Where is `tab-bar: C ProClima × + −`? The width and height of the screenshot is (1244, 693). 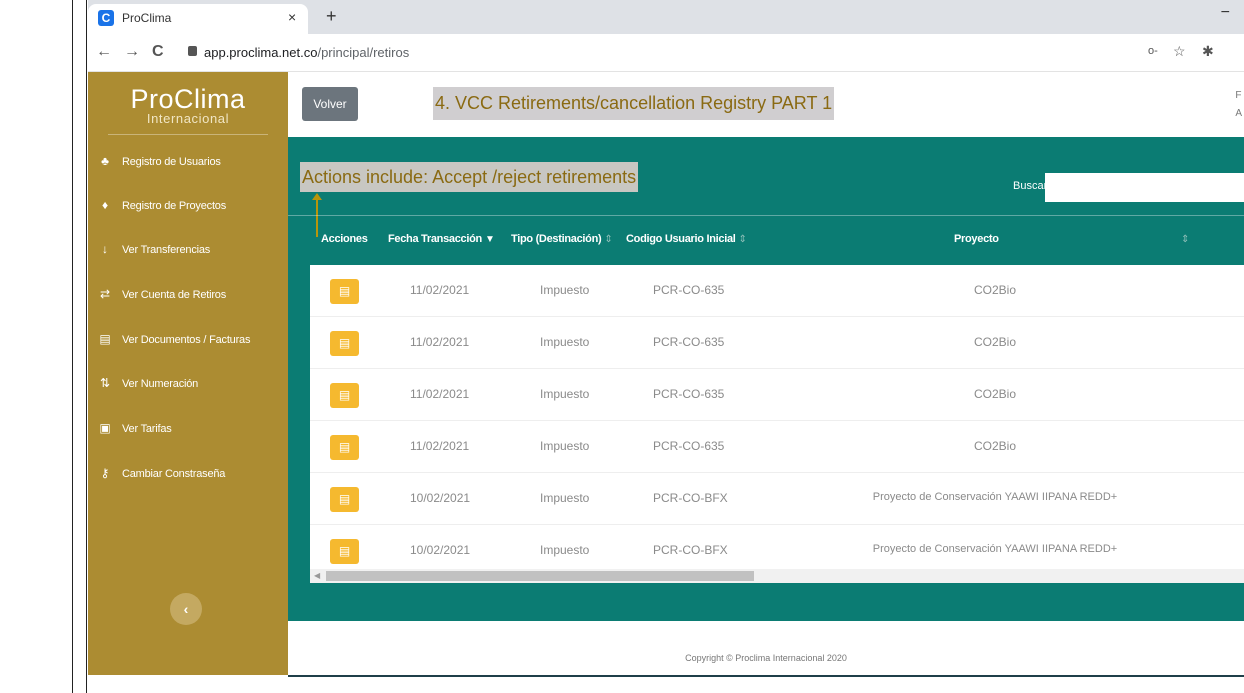
tab-bar: C ProClima × + − is located at coordinates (666, 17).